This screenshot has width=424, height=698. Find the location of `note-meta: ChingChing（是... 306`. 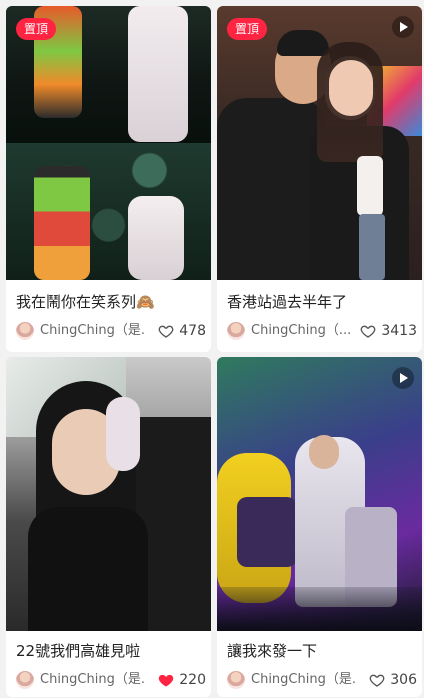

note-meta: ChingChing（是... 306 is located at coordinates (322, 680).